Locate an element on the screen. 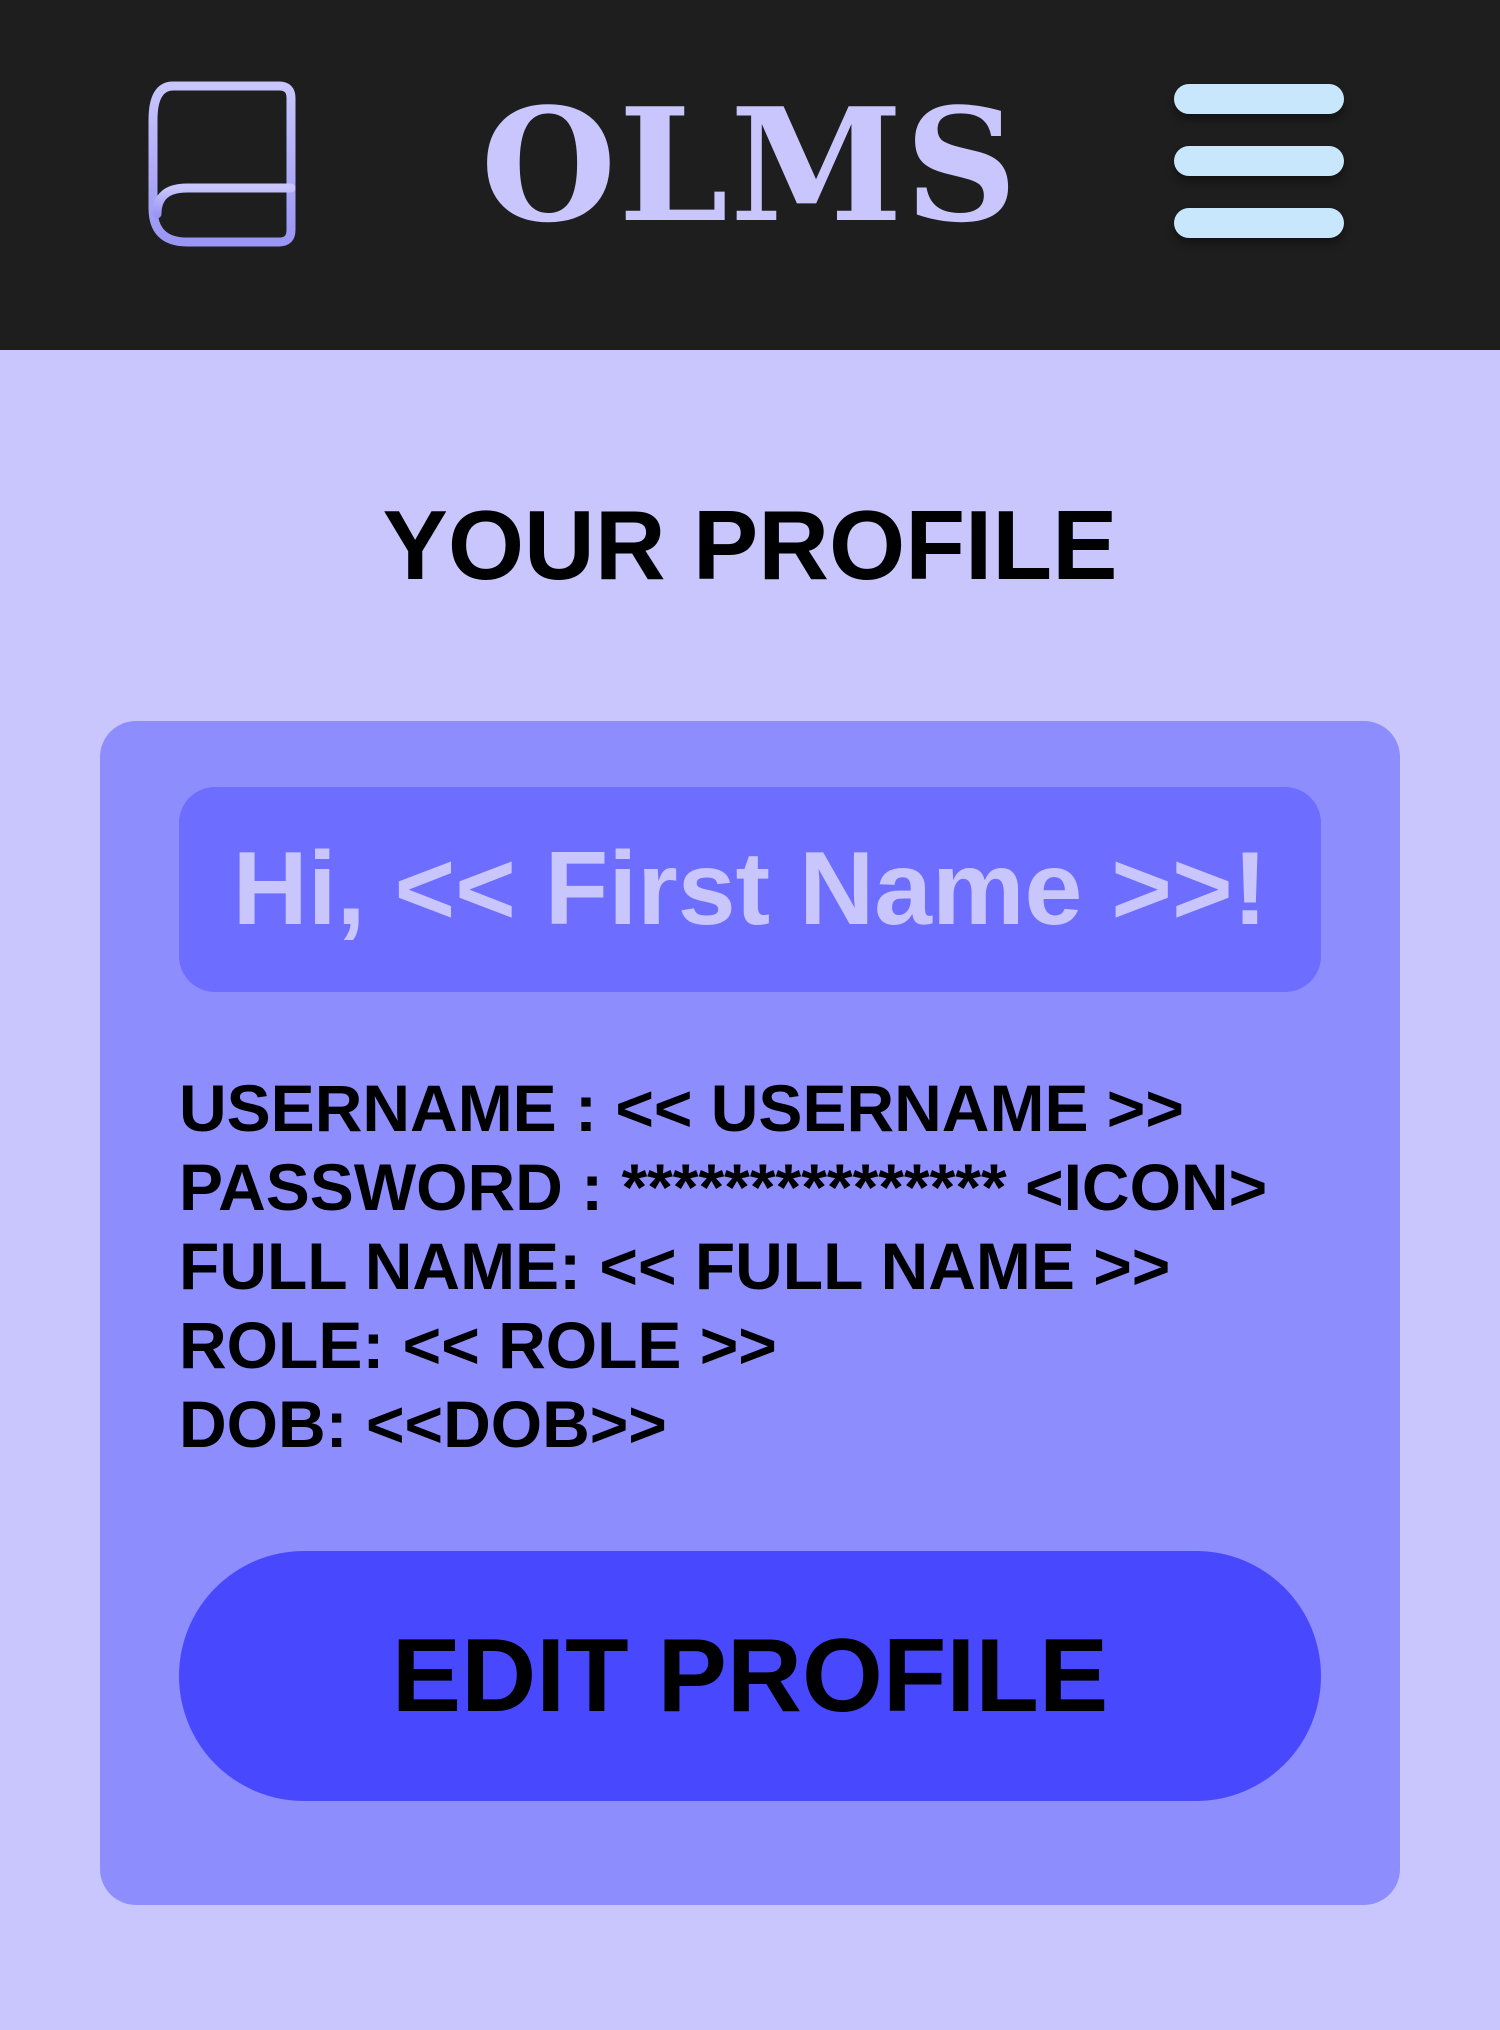 This screenshot has height=2030, width=1500. password-field: PASSWORD : *************** <ICON> is located at coordinates (723, 1187).